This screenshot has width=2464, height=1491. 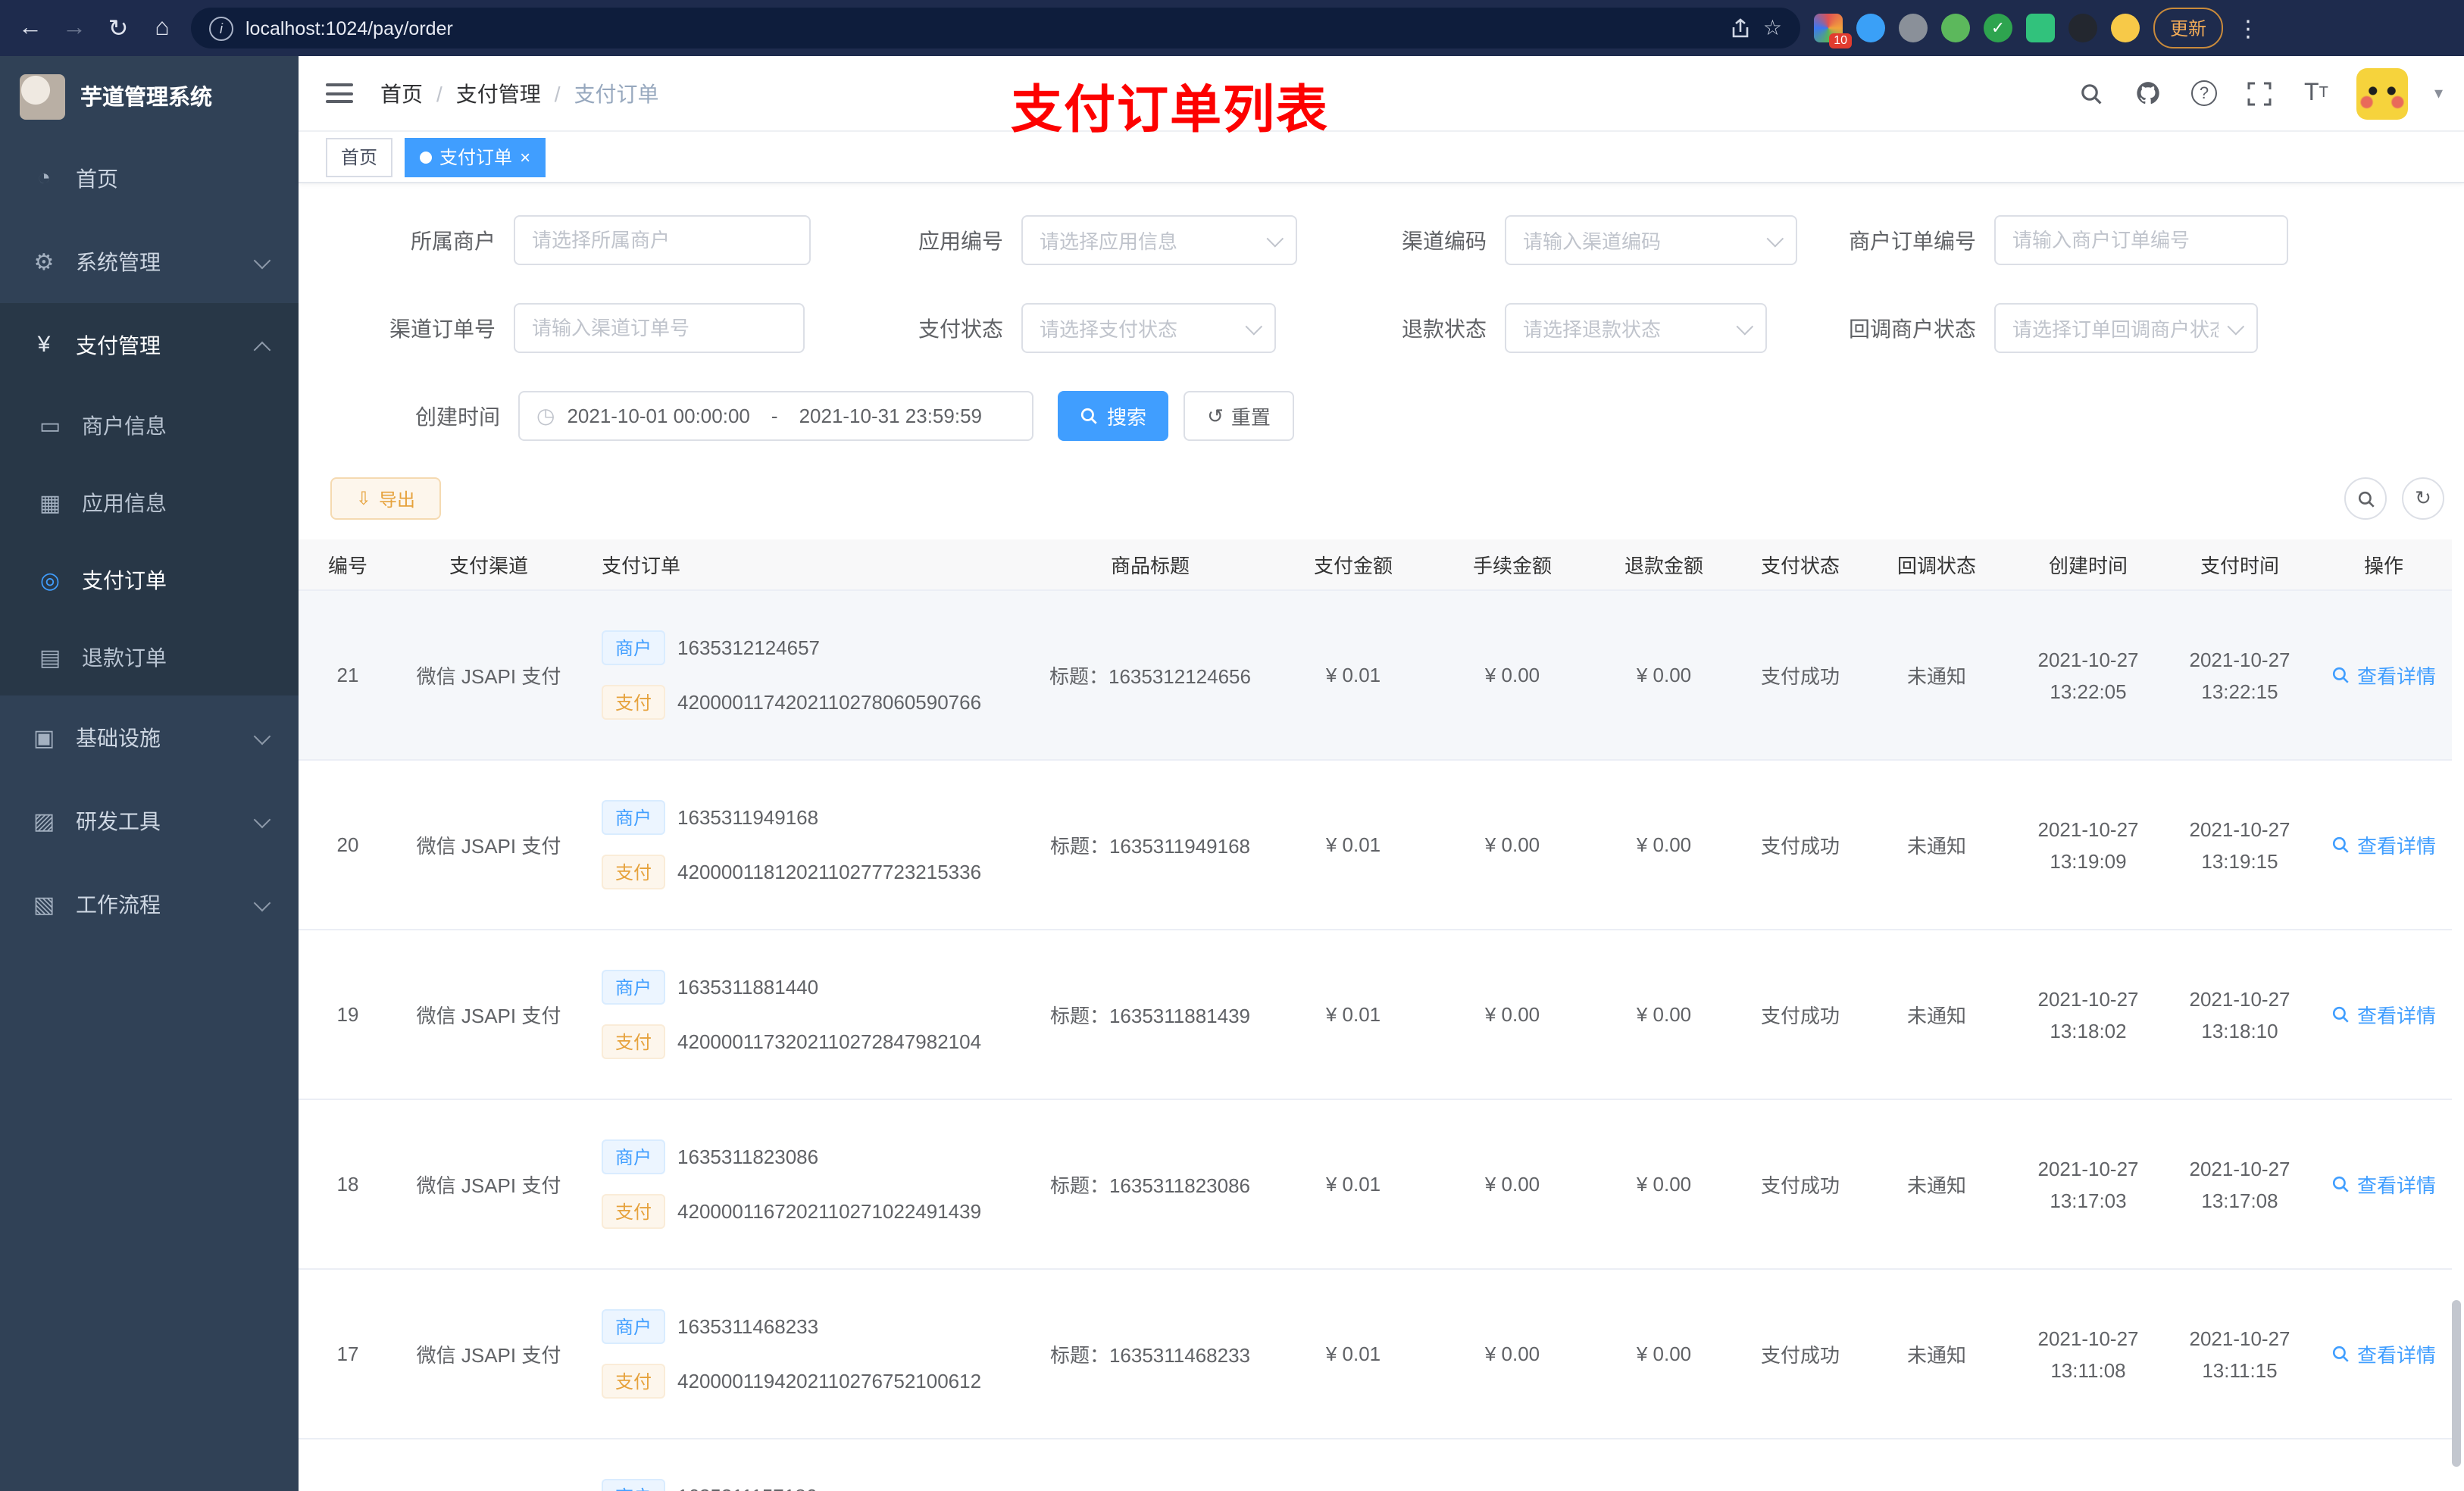 What do you see at coordinates (1381, 157) in the screenshot?
I see `tags-view-bar: 首页 支付订单 ×` at bounding box center [1381, 157].